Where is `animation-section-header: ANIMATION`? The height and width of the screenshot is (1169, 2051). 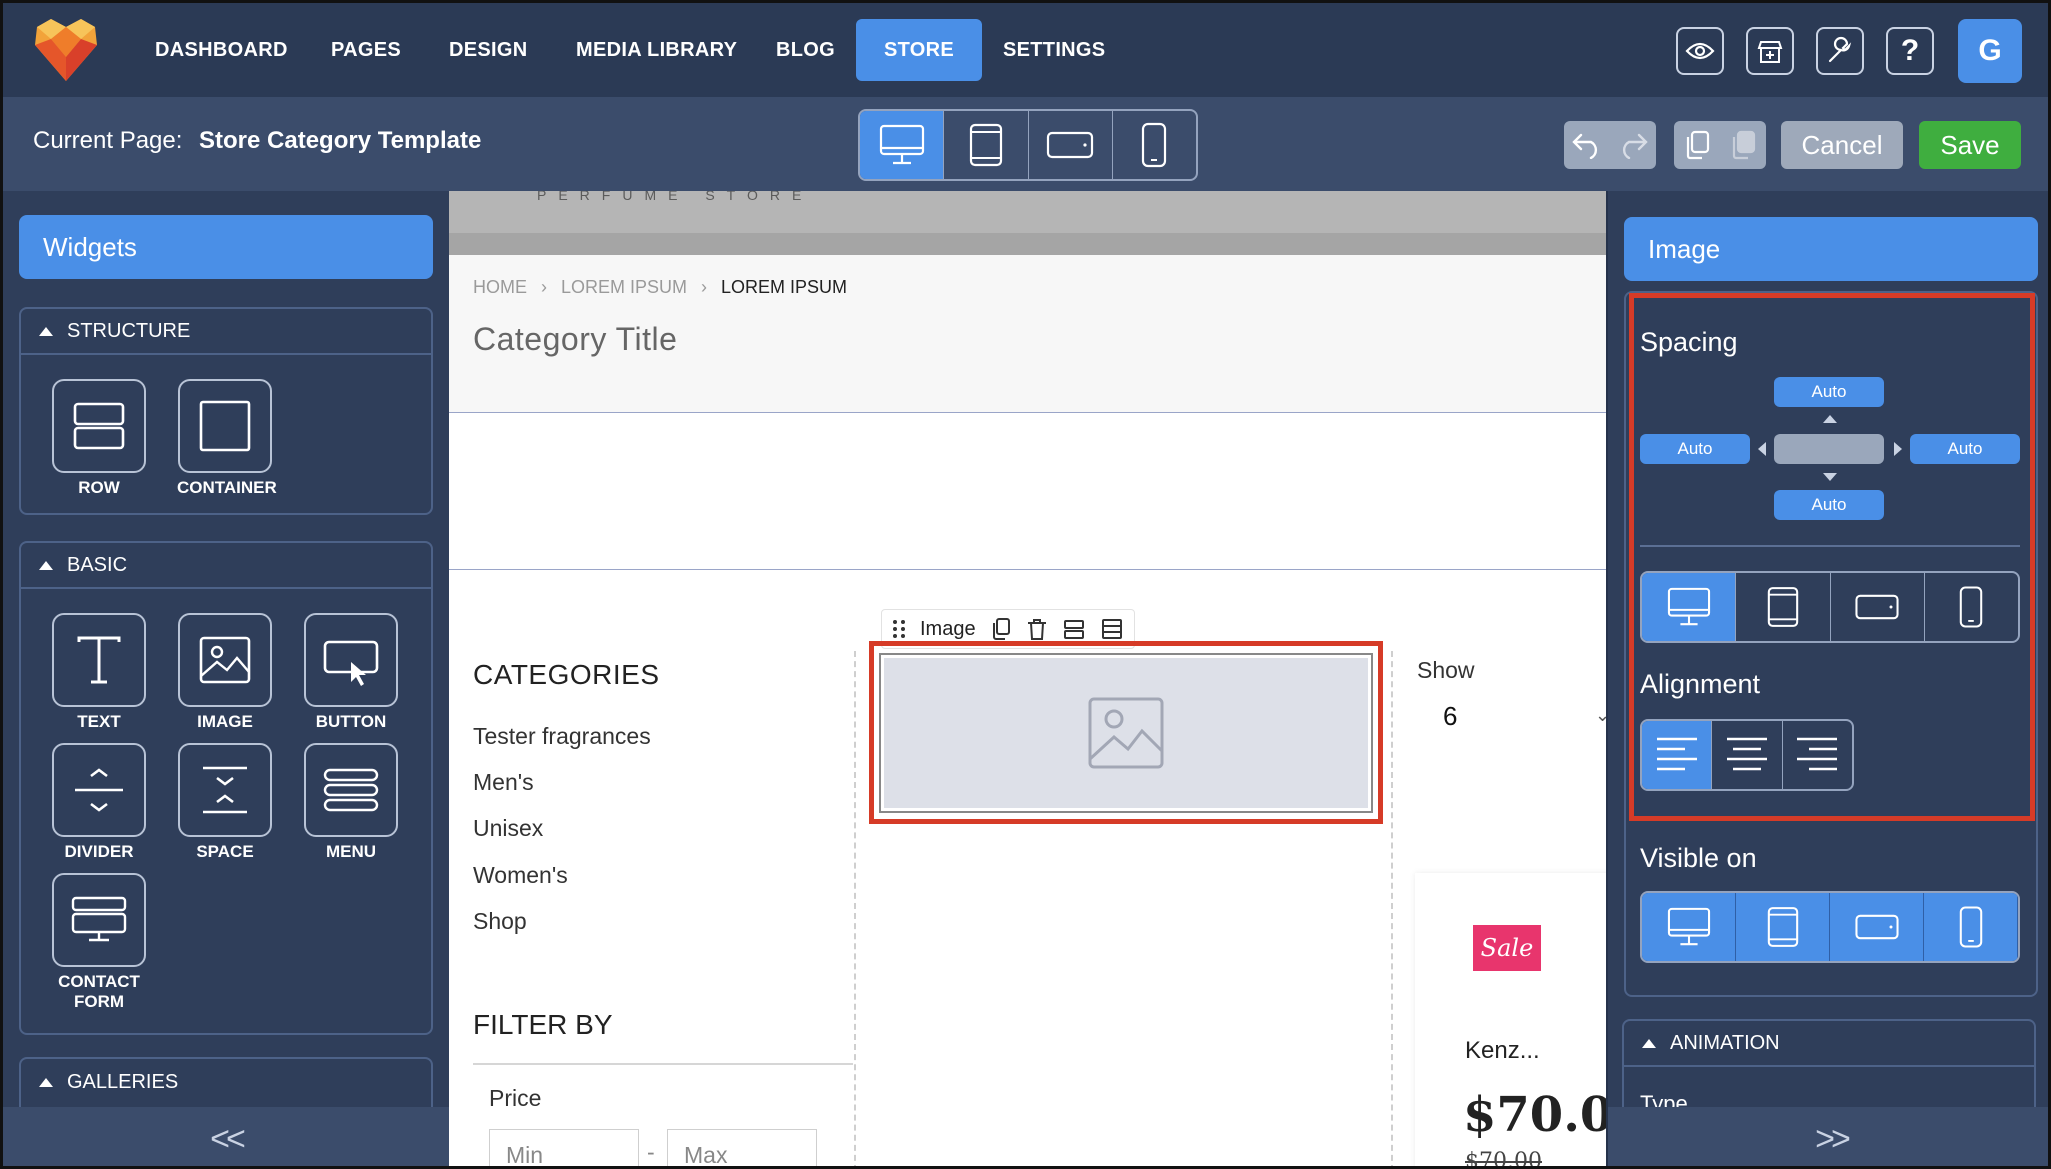 animation-section-header: ANIMATION is located at coordinates (1829, 1044).